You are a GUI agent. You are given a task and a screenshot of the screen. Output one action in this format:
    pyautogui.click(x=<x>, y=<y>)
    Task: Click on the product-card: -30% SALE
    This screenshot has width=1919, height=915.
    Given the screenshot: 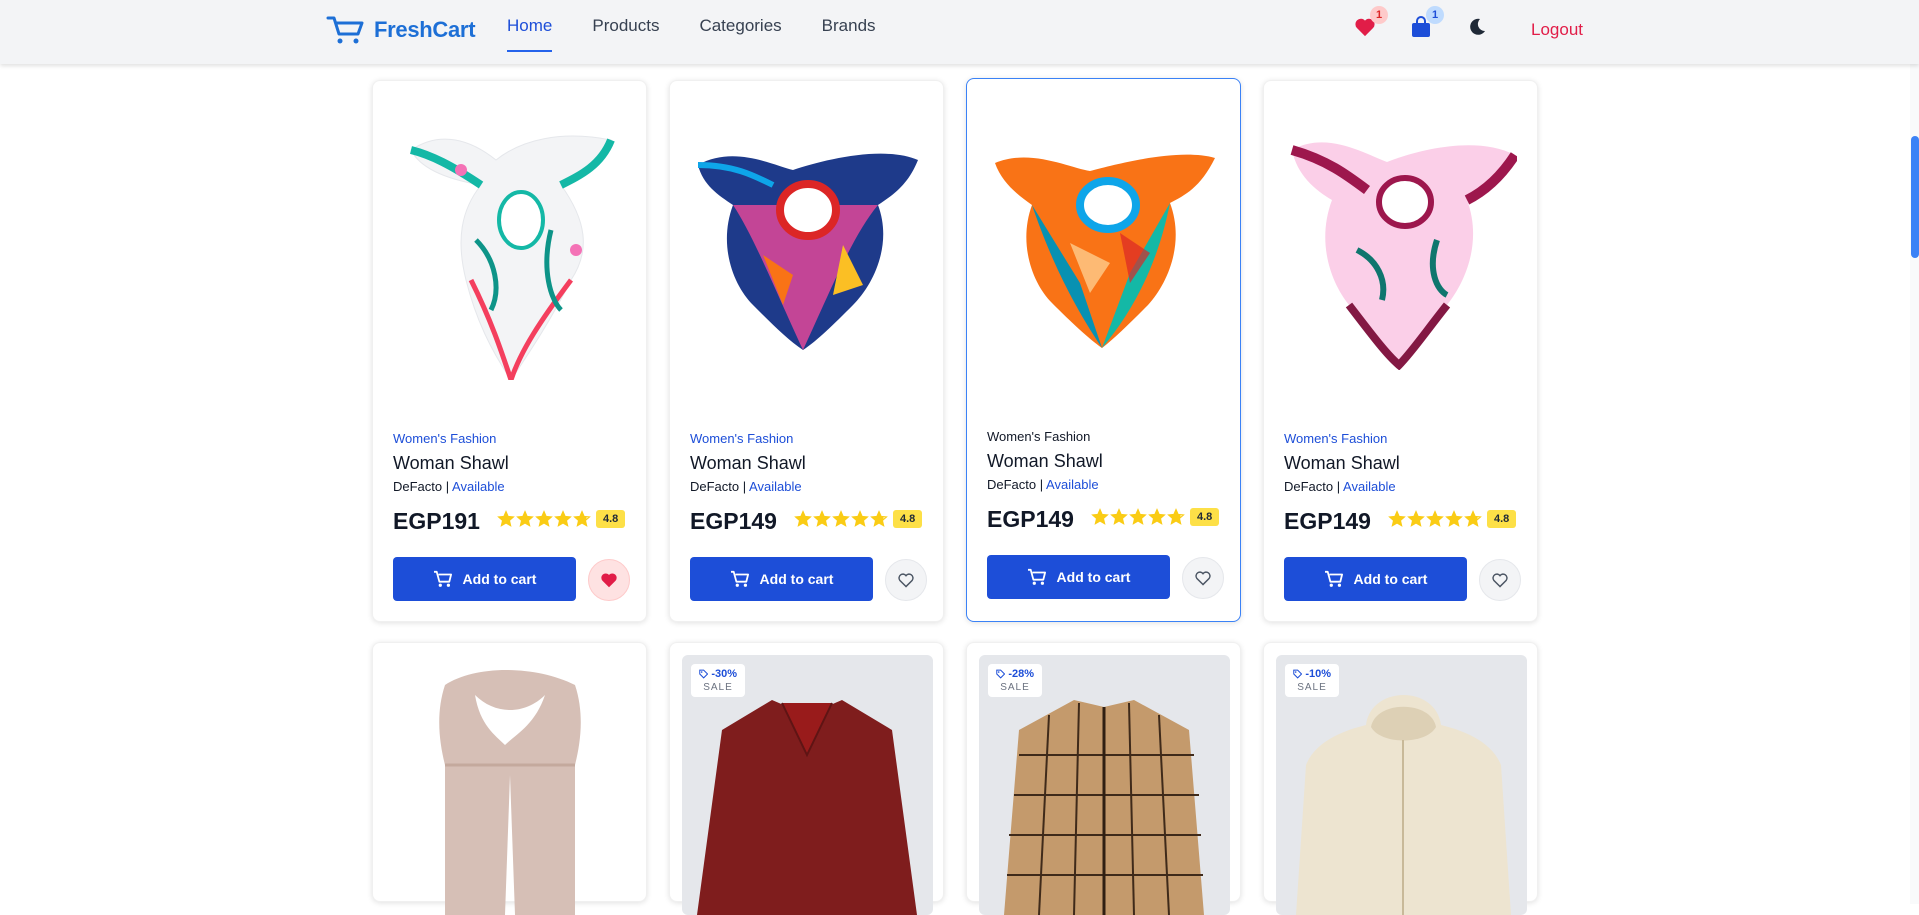 What is the action you would take?
    pyautogui.click(x=806, y=778)
    